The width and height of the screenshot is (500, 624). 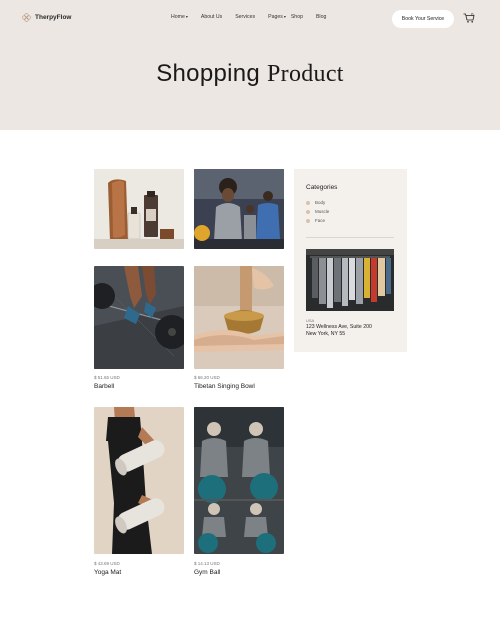 What do you see at coordinates (239, 480) in the screenshot?
I see `product-image-gym-ball` at bounding box center [239, 480].